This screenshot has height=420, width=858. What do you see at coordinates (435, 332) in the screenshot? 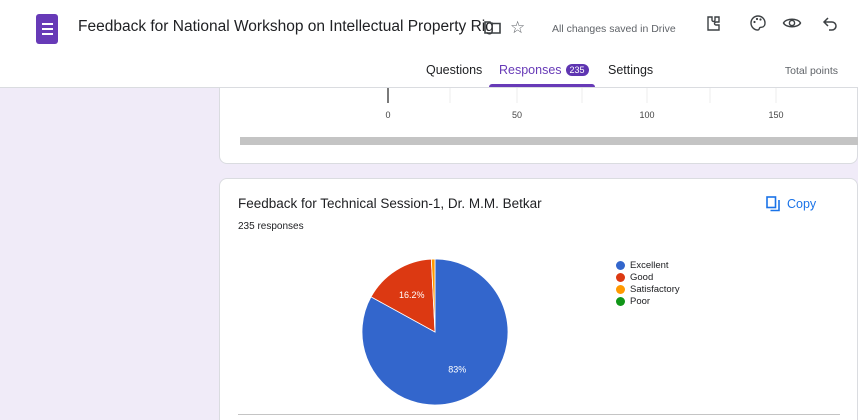
I see `pie-chart: 83% 16.2%` at bounding box center [435, 332].